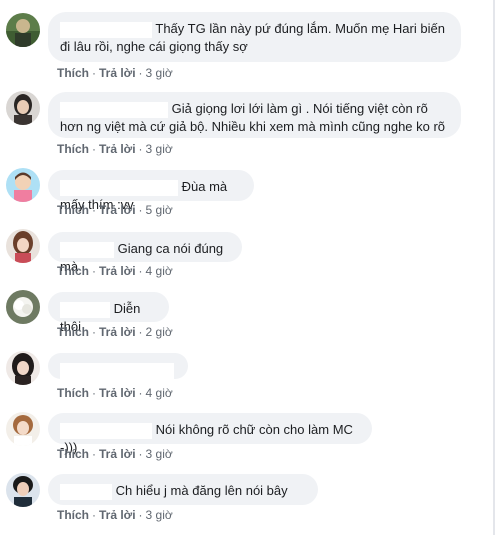 This screenshot has width=495, height=535. I want to click on comment-bubble: Nói không rõ chữ còn cho làm MC -))), so click(210, 434).